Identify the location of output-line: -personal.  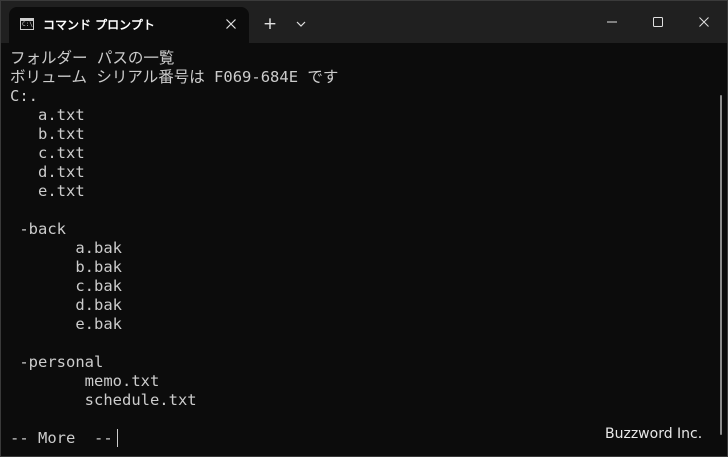
(57, 362).